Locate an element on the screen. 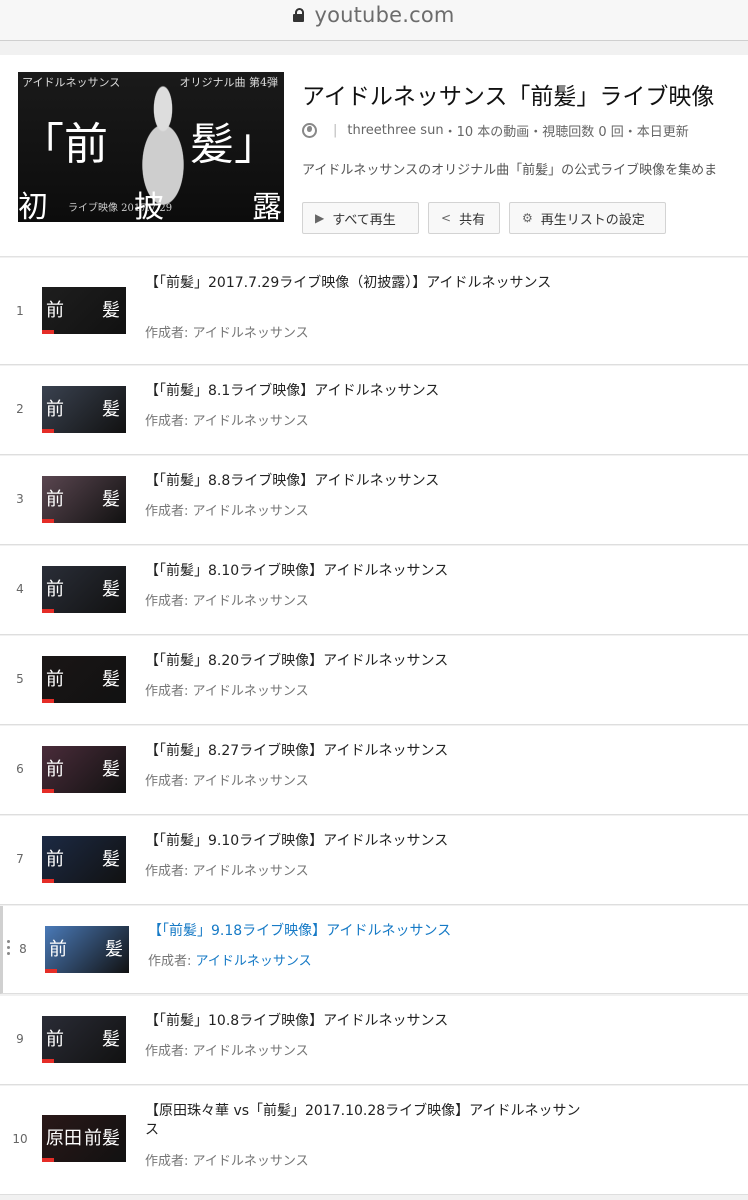  row-index: 2 is located at coordinates (20, 409).